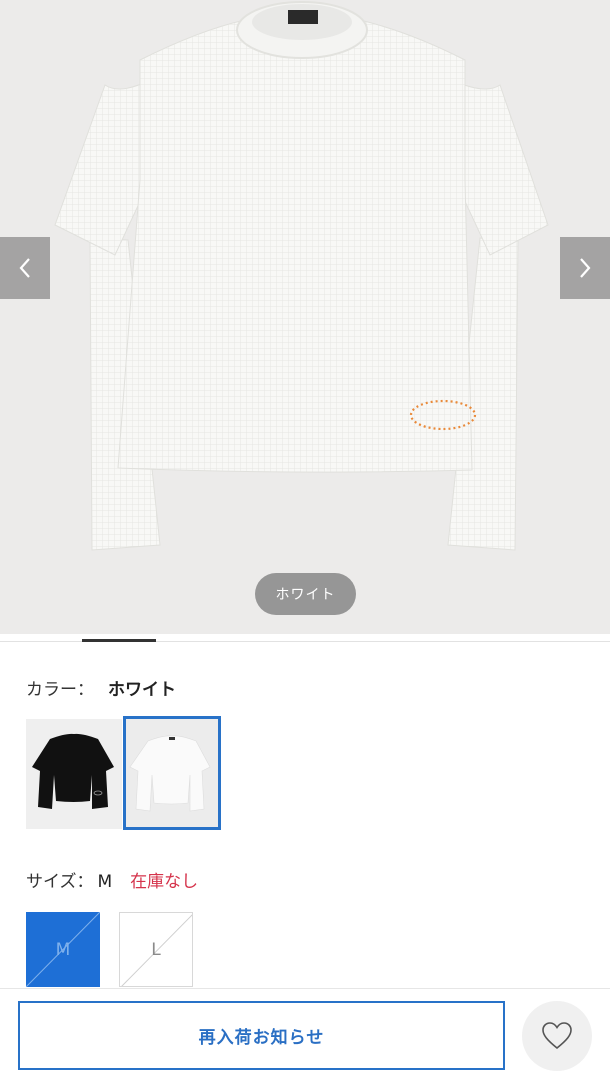 The image size is (610, 1080). I want to click on chevron-left-icon, so click(24, 268).